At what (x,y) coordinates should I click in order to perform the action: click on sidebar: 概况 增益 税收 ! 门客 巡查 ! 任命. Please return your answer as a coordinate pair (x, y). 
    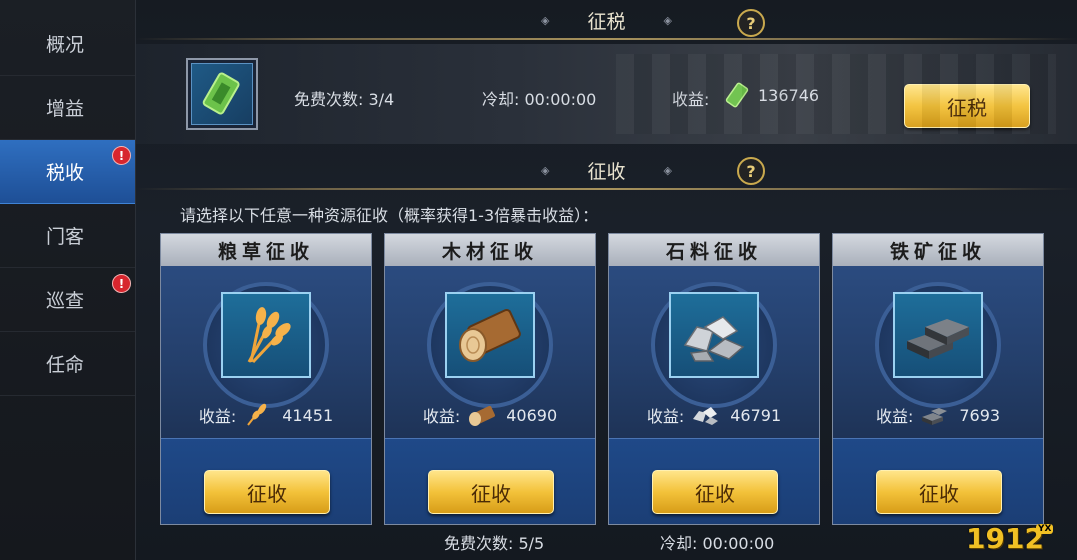
    Looking at the image, I should click on (68, 280).